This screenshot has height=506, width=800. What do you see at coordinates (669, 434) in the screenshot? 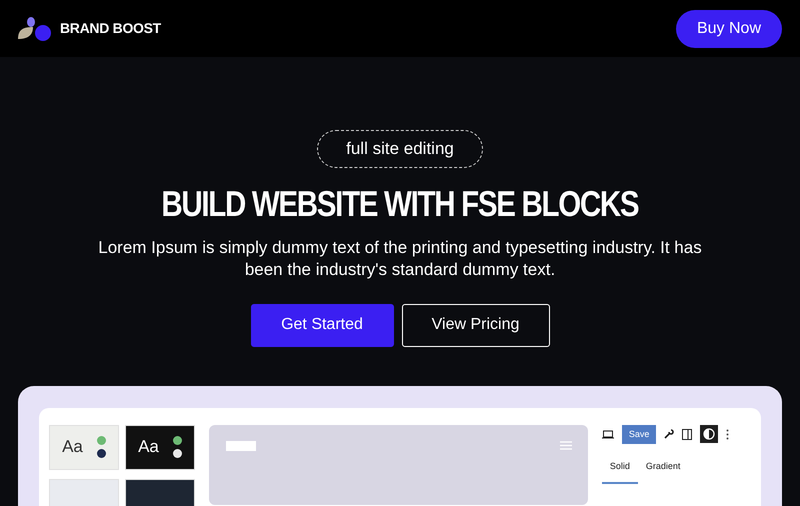
I see `wrench-icon` at bounding box center [669, 434].